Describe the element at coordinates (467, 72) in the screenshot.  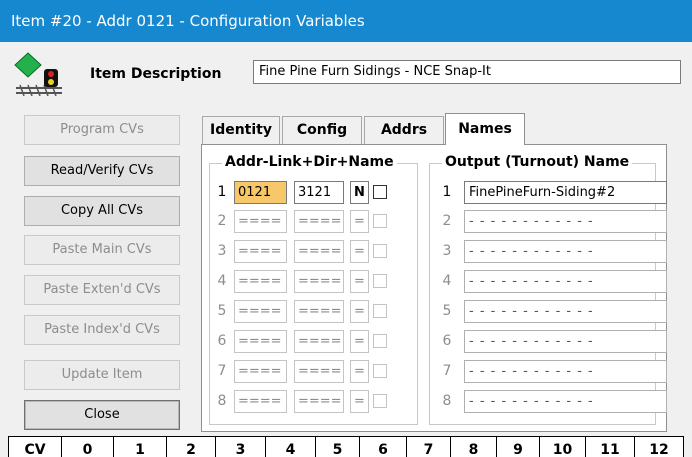
I see `item-description-input: Fine Pine Furn Sidings - NCE Snap-It` at that location.